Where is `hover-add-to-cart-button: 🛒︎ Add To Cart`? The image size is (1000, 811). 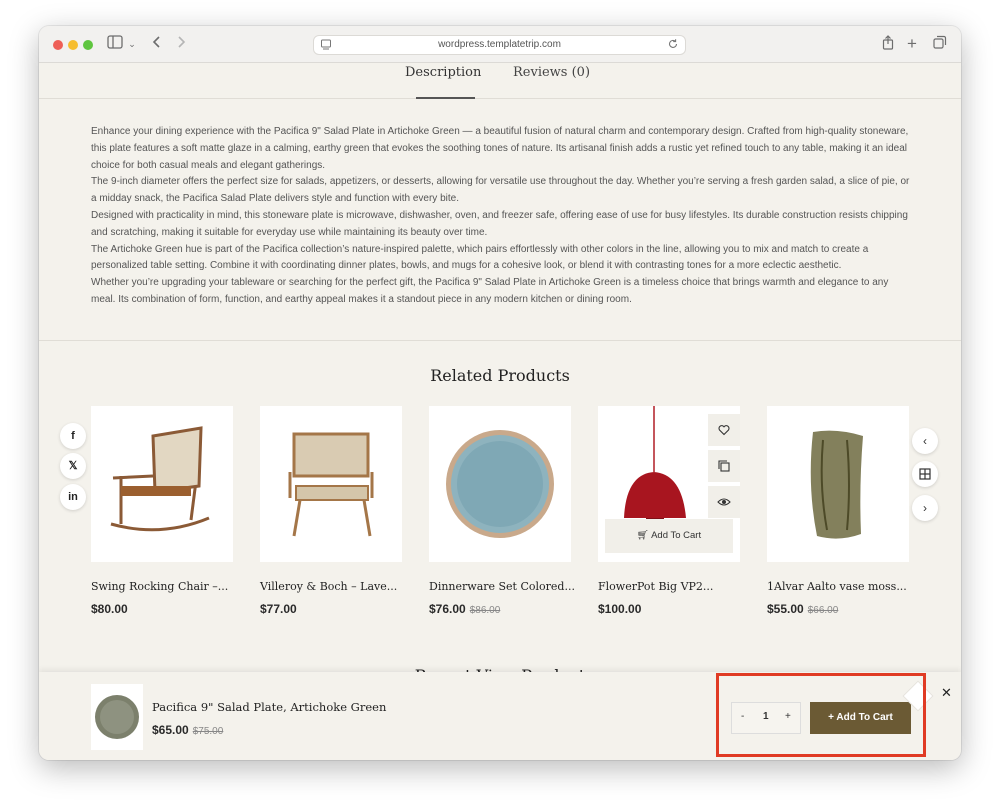
hover-add-to-cart-button: 🛒︎ Add To Cart is located at coordinates (669, 536).